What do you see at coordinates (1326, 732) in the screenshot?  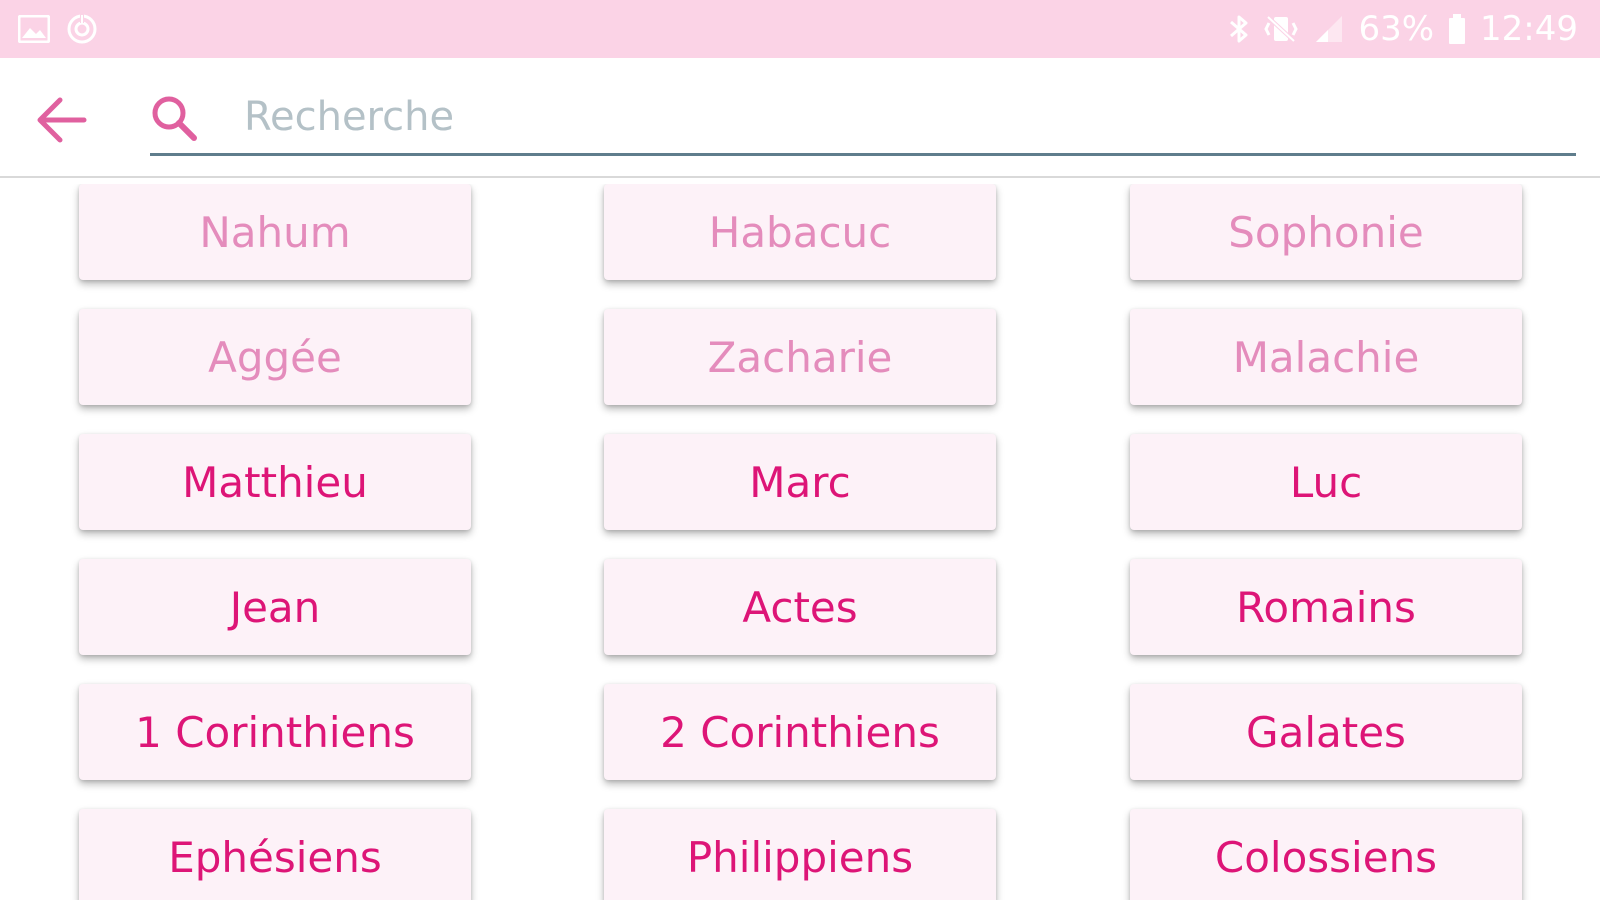 I see `book-button: Galates` at bounding box center [1326, 732].